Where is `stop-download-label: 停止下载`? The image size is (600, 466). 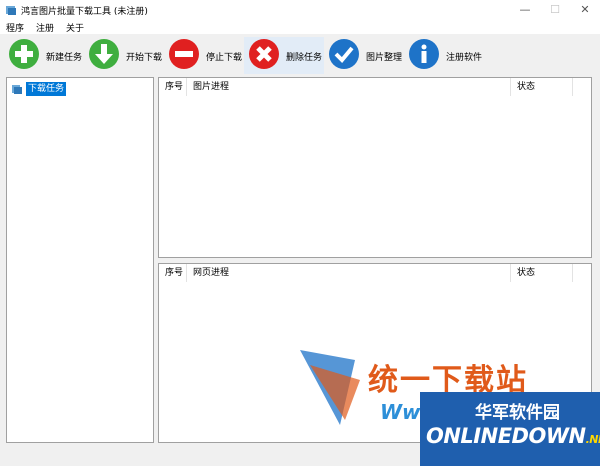
stop-download-label: 停止下载 is located at coordinates (224, 58).